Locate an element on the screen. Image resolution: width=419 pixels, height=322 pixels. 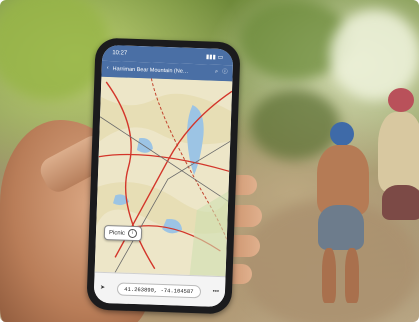
battery-icon: ▮▮▮ ▭ is located at coordinates (214, 57).